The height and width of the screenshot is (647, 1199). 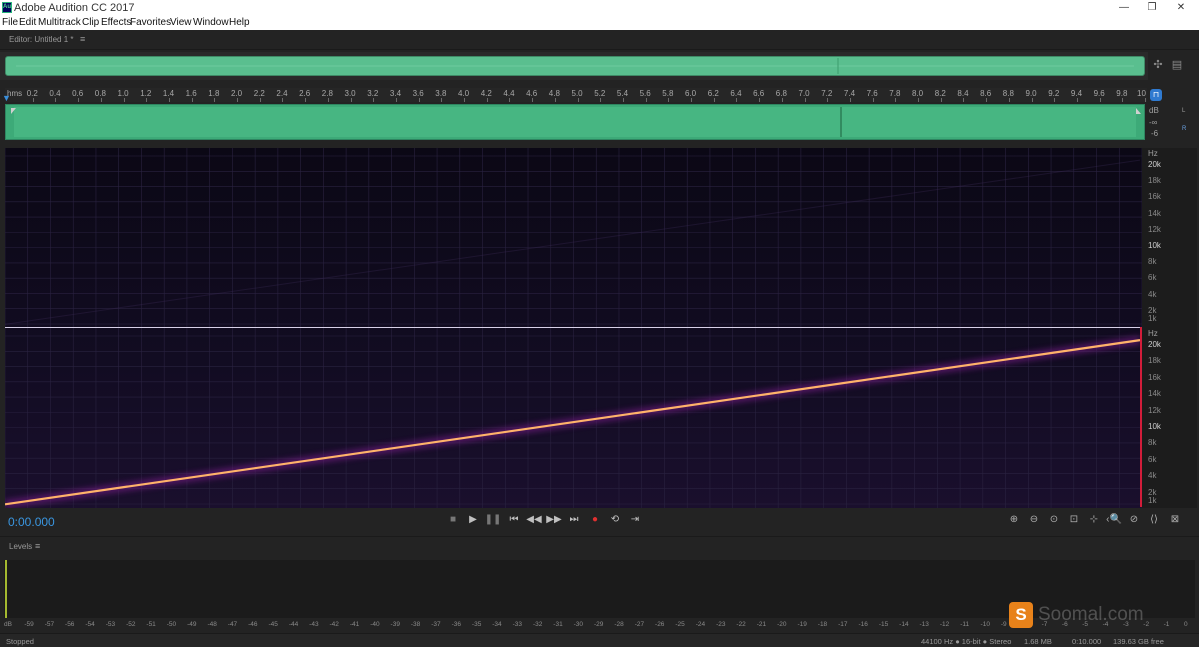 What do you see at coordinates (41, 39) in the screenshot?
I see `editor-panel-title: Editor: Untitled 1 *` at bounding box center [41, 39].